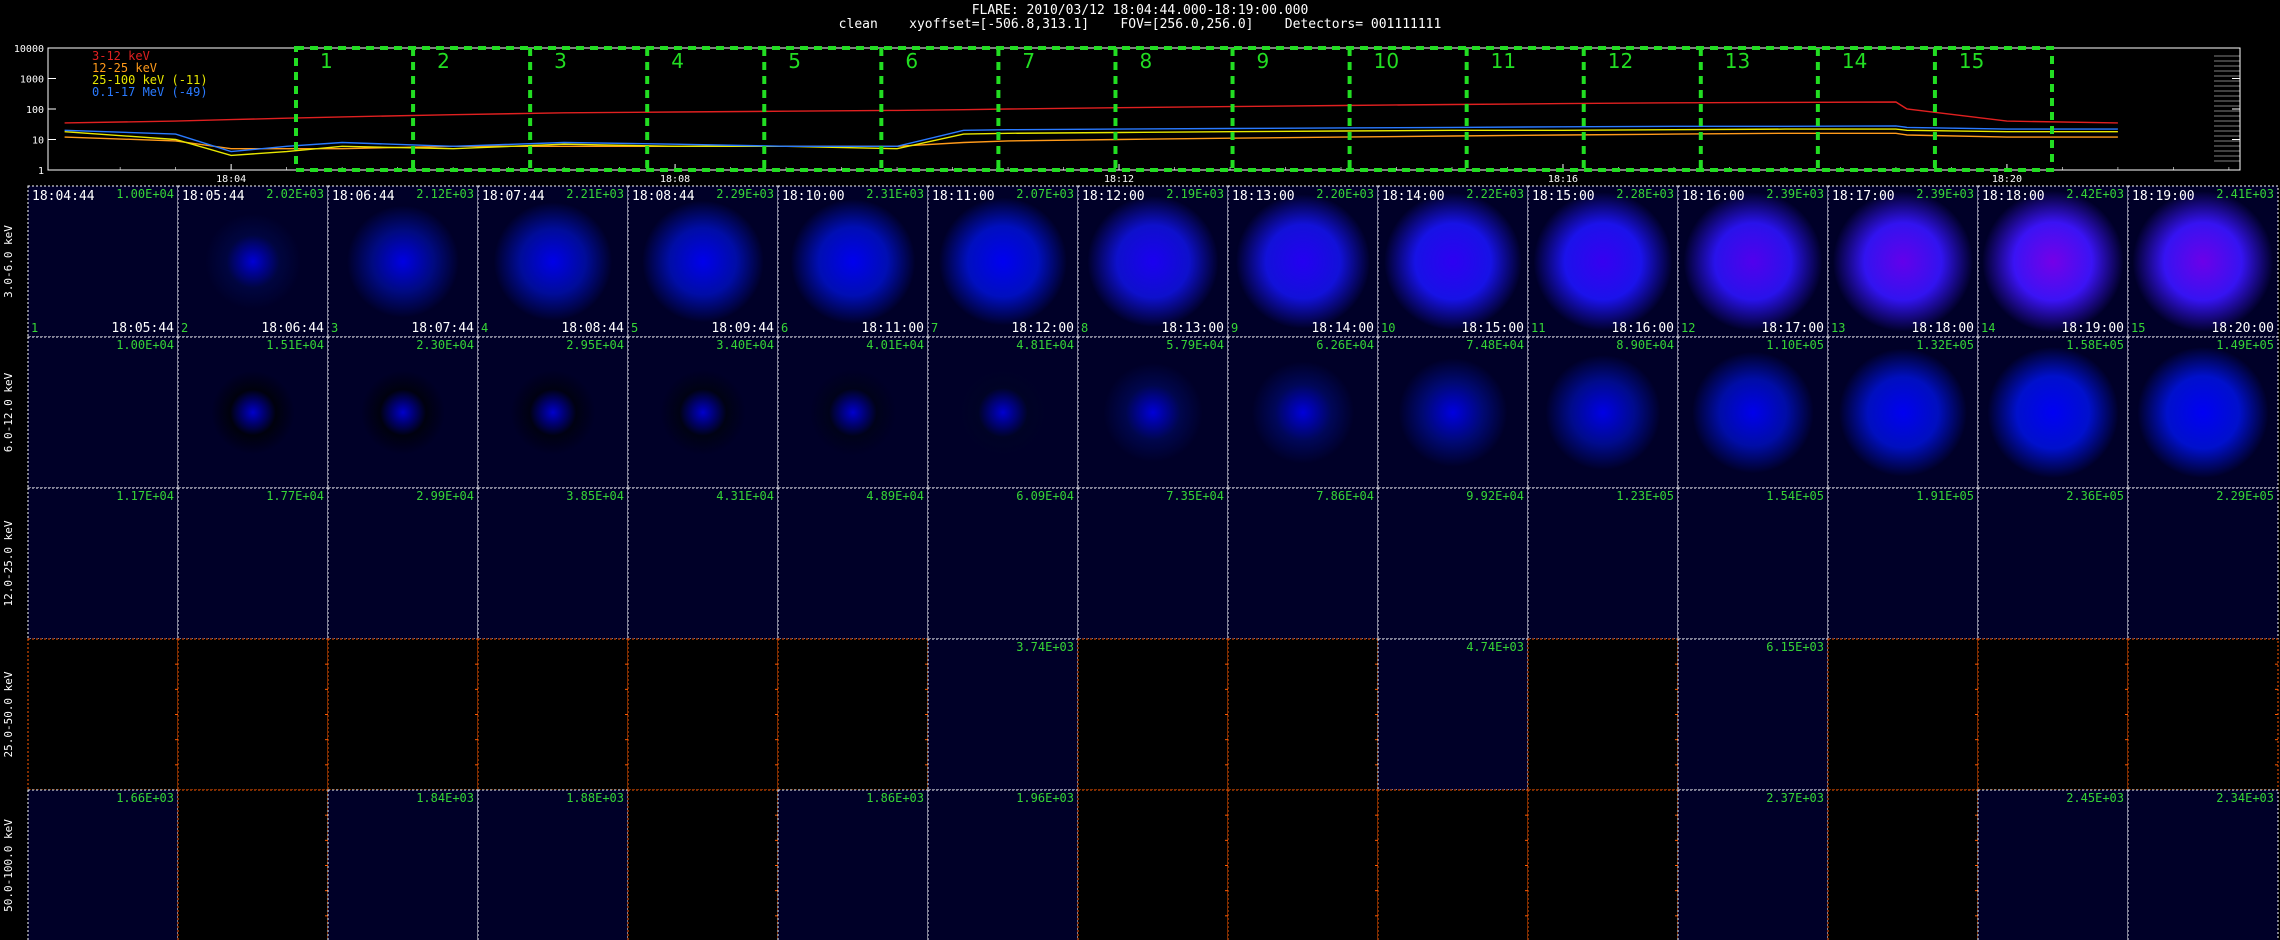 The height and width of the screenshot is (940, 2280). I want to click on peak-value: 2.28E+03, so click(1645, 194).